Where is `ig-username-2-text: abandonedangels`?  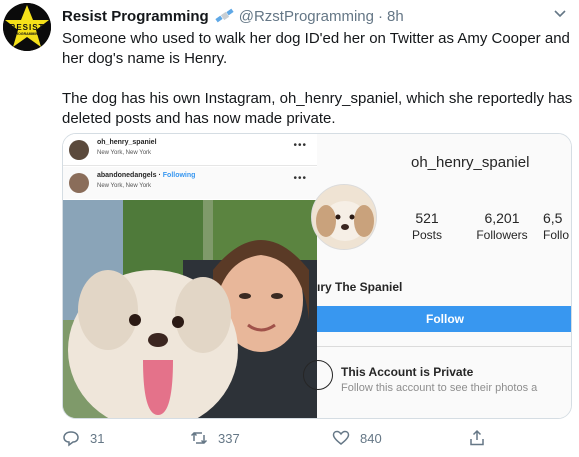 ig-username-2-text: abandonedangels is located at coordinates (127, 175).